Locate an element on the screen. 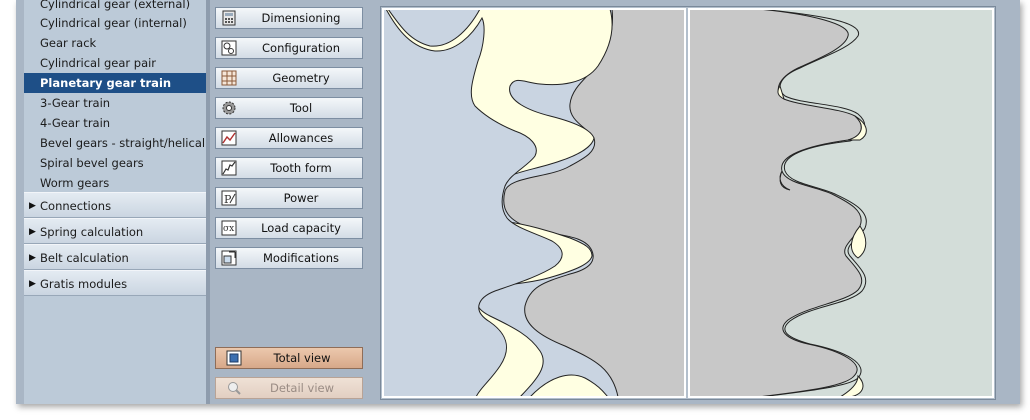 Image resolution: width=1030 pixels, height=420 pixels. power-button: P Power is located at coordinates (289, 198).